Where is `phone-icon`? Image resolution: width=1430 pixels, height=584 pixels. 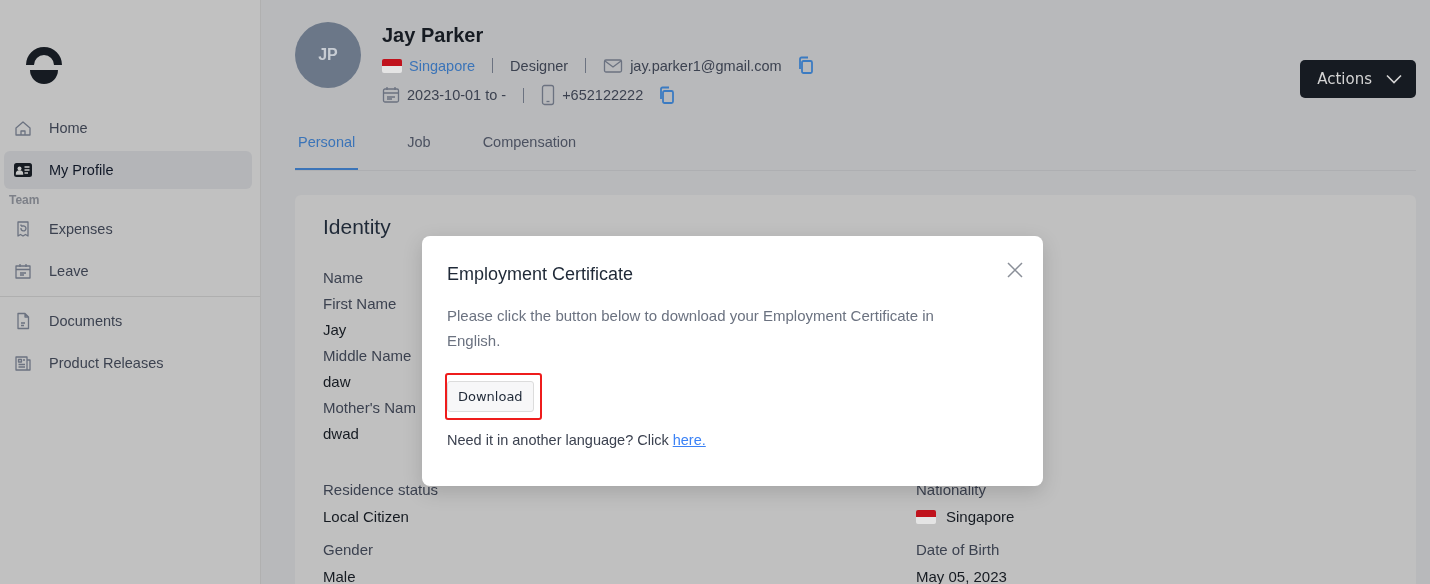
phone-icon is located at coordinates (548, 95).